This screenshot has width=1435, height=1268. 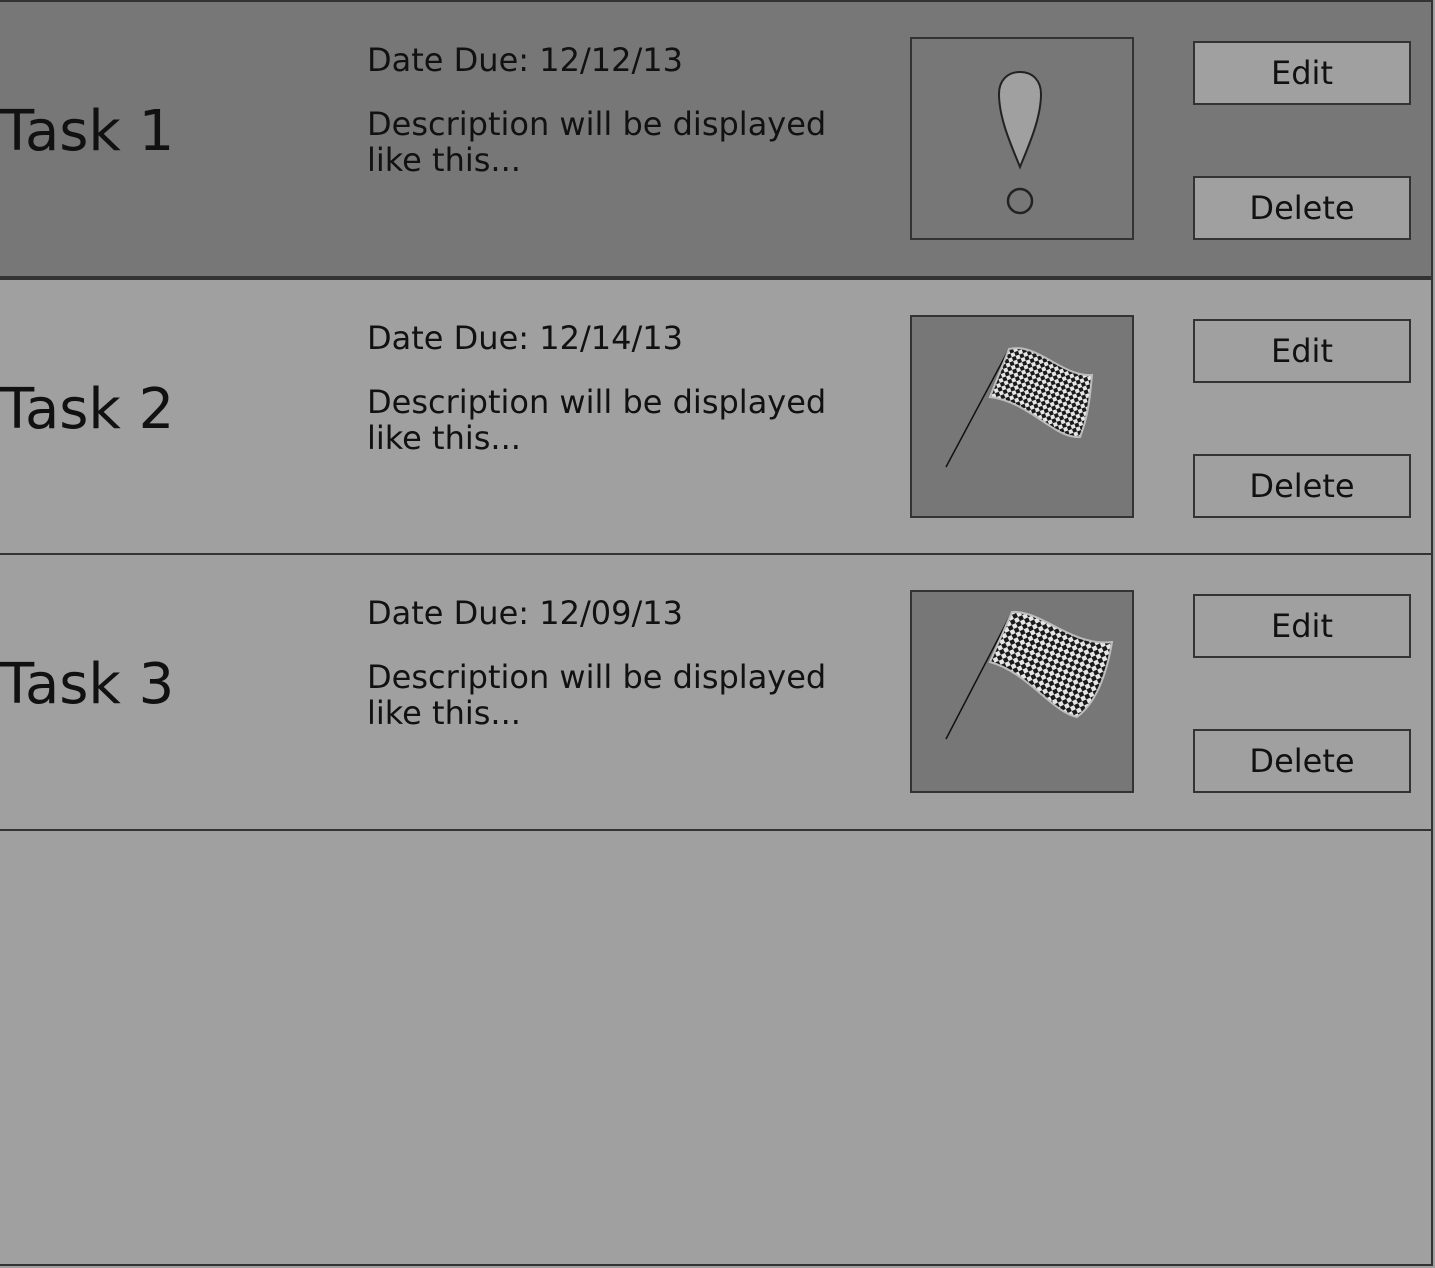 What do you see at coordinates (87, 409) in the screenshot?
I see `task-title: Task 2` at bounding box center [87, 409].